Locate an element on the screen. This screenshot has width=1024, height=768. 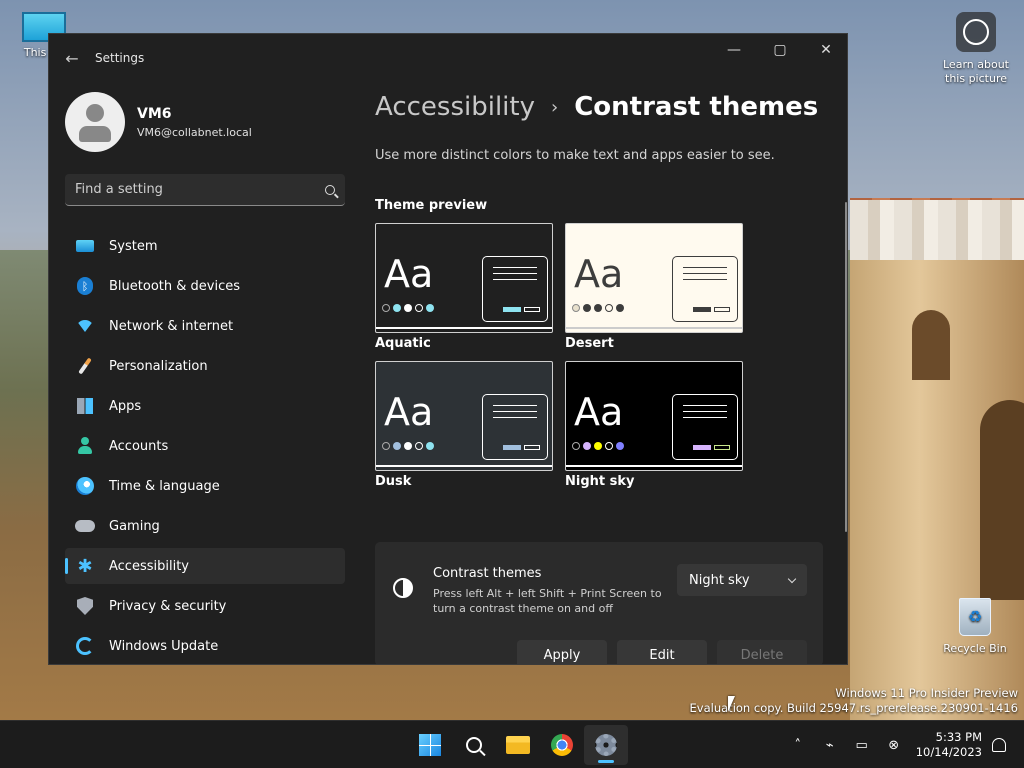
sidebar-item-label: Personalization is located at coordinates (158, 366).